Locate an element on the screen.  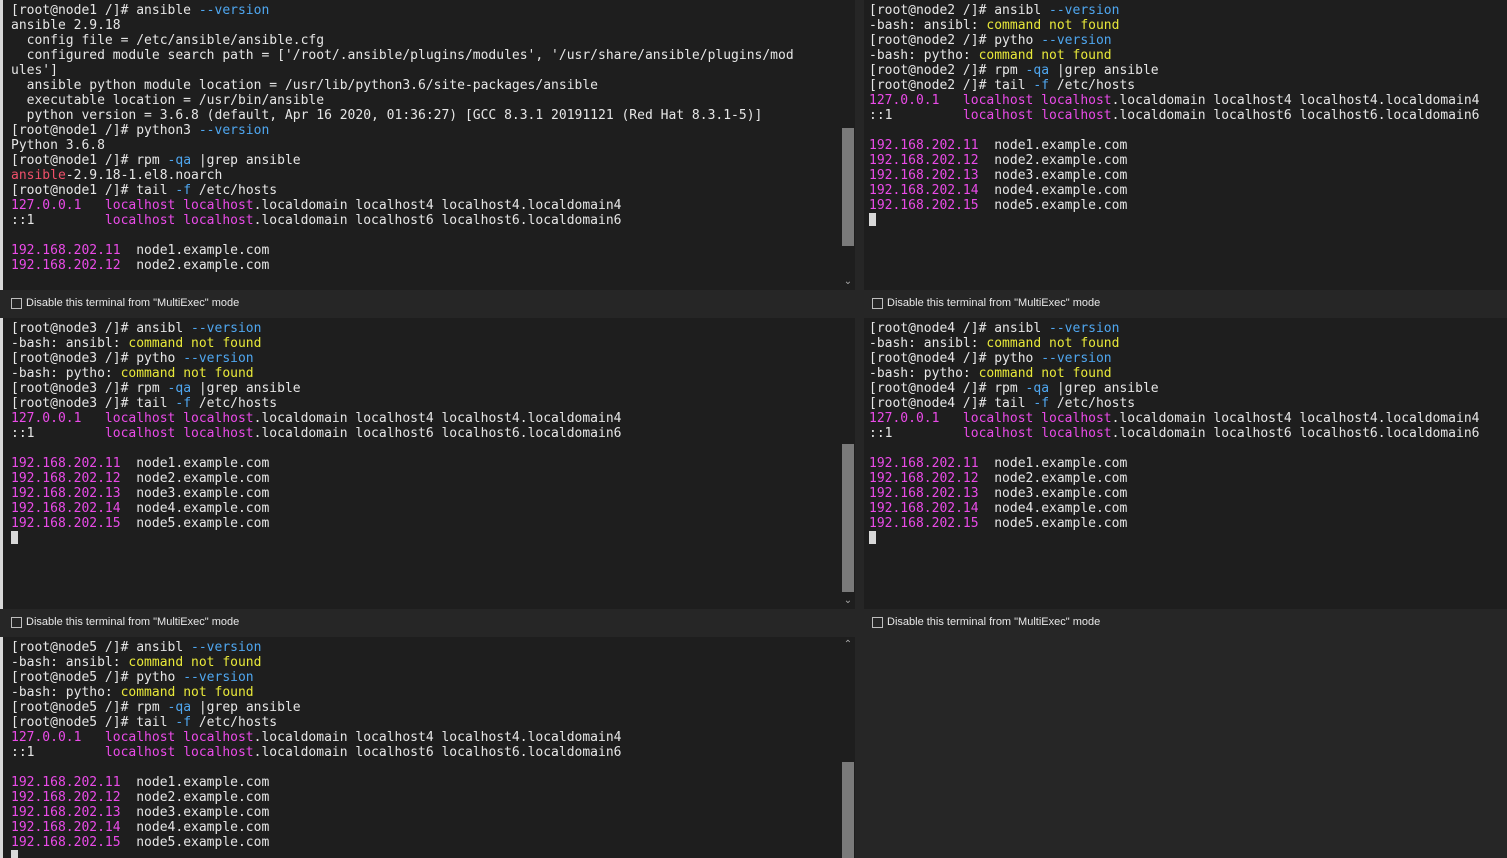
terminal-line: [root@node3 /]# tail -f /etc/hosts is located at coordinates (423, 403).